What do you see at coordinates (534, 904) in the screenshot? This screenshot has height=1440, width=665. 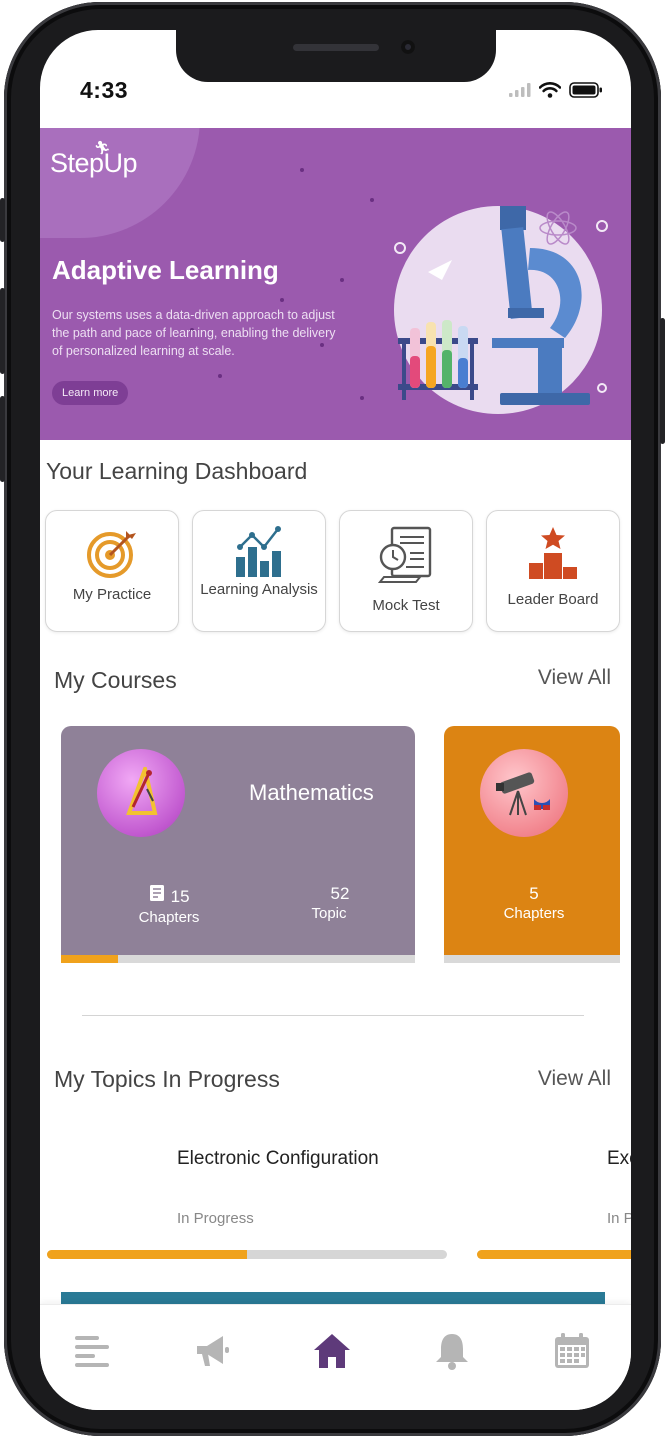 I see `course-chapters-stat: 5 Chapters` at bounding box center [534, 904].